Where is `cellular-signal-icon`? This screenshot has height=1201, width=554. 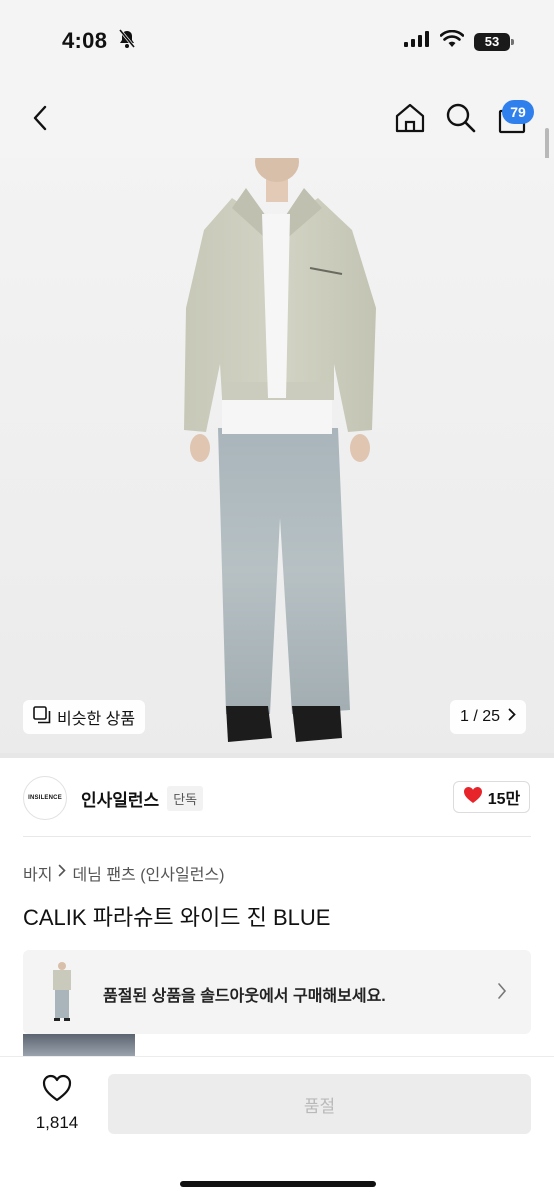 cellular-signal-icon is located at coordinates (417, 41).